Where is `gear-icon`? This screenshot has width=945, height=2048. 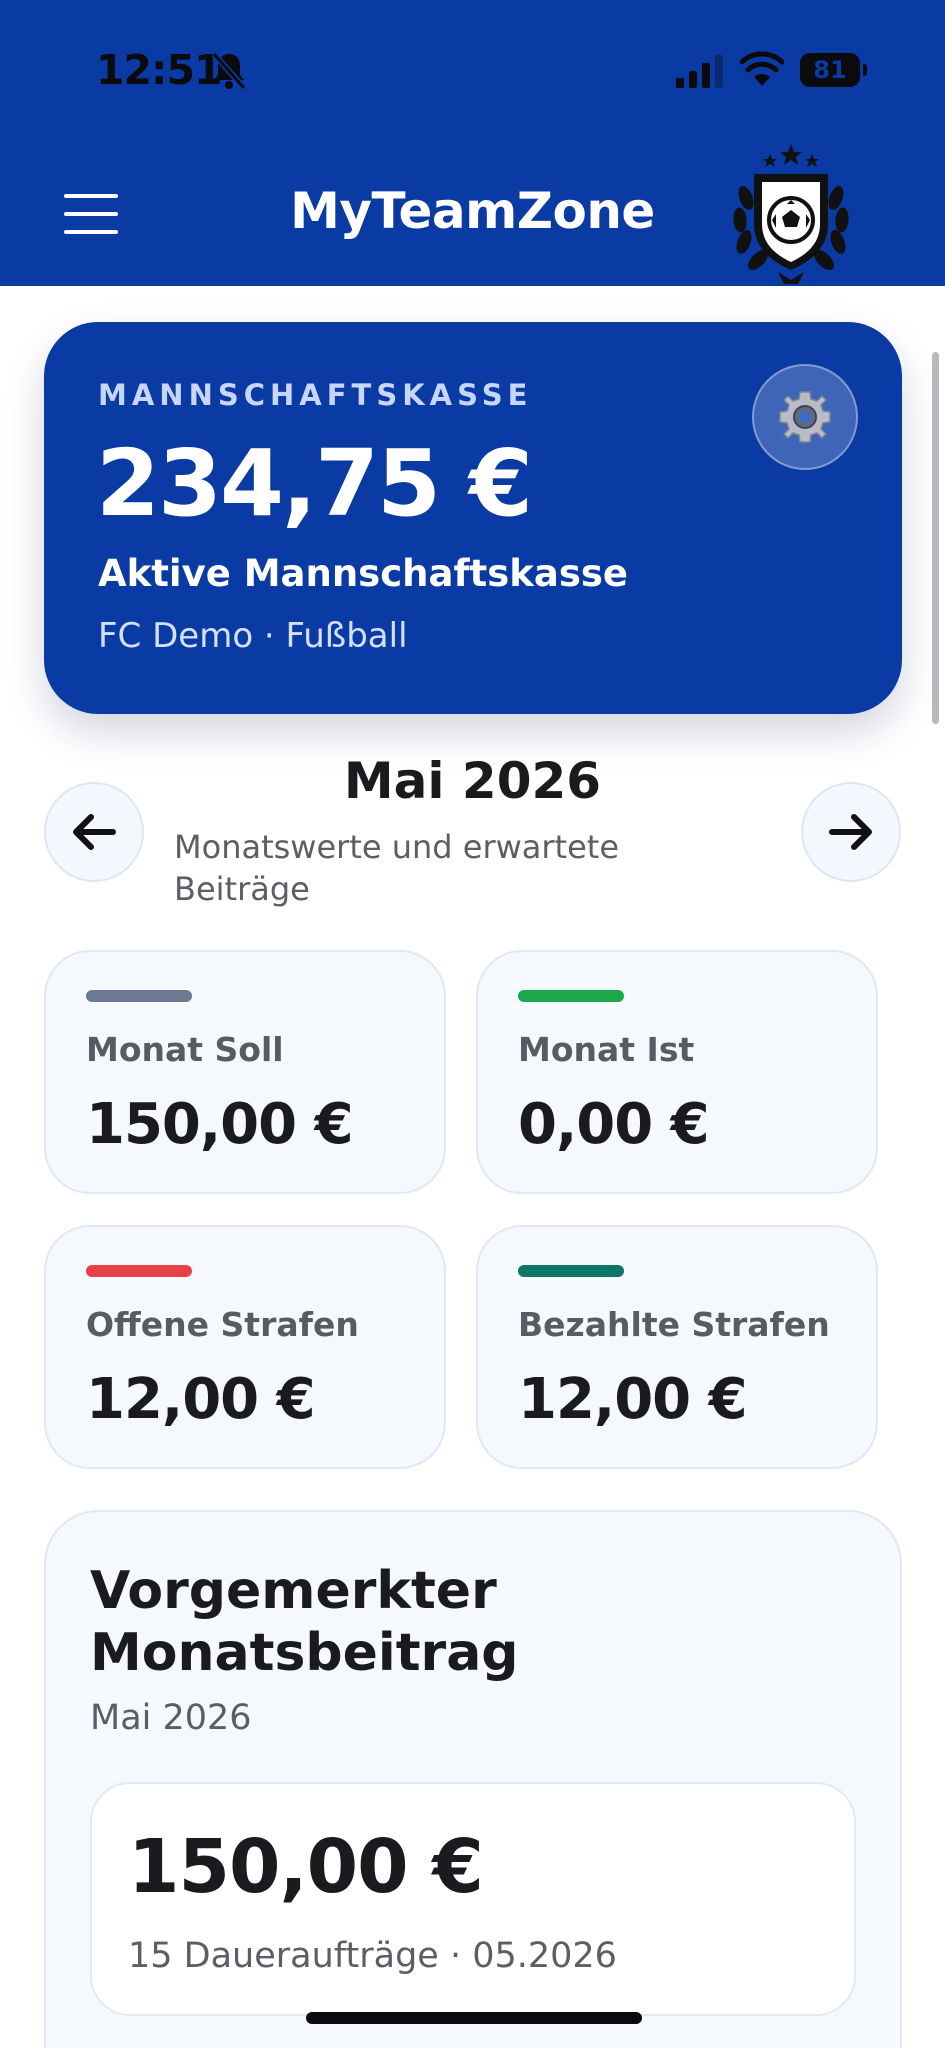 gear-icon is located at coordinates (805, 417).